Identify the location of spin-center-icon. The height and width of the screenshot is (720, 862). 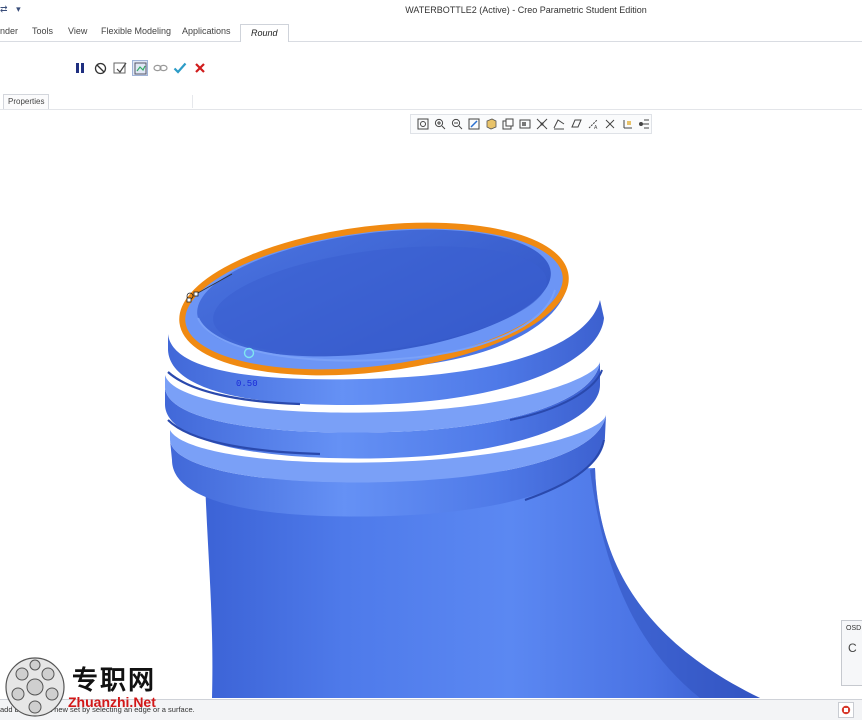
(643, 124).